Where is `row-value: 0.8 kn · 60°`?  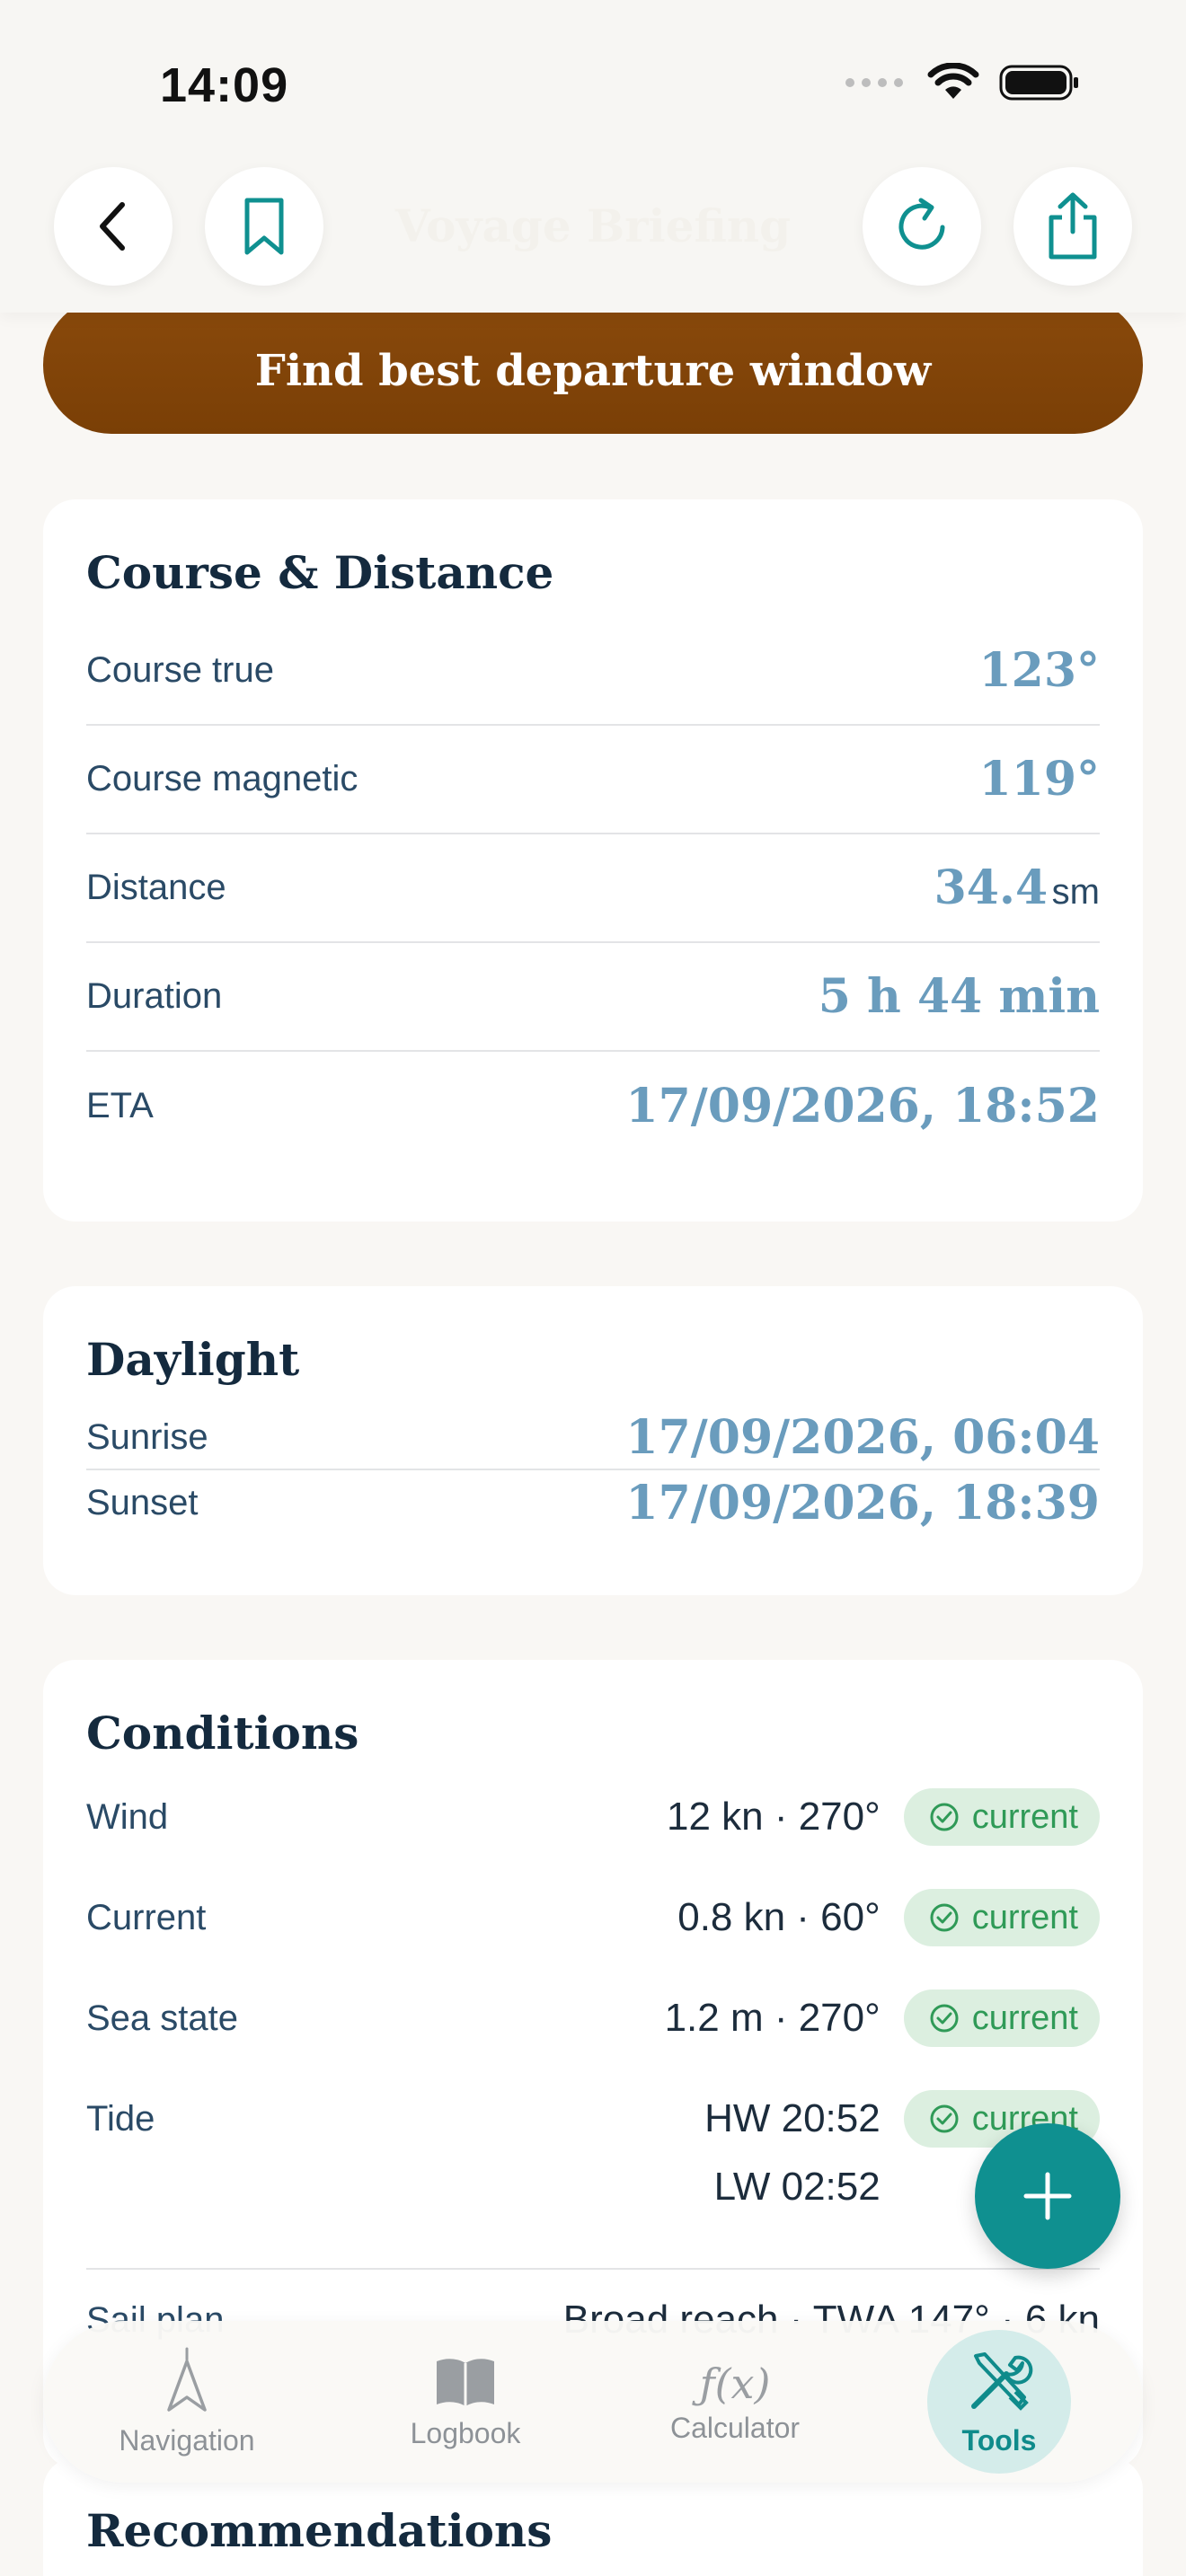
row-value: 0.8 kn · 60° is located at coordinates (779, 1917).